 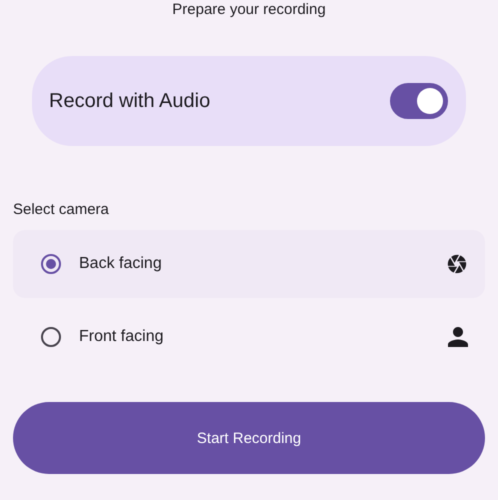 I want to click on audio-switch, so click(x=419, y=101).